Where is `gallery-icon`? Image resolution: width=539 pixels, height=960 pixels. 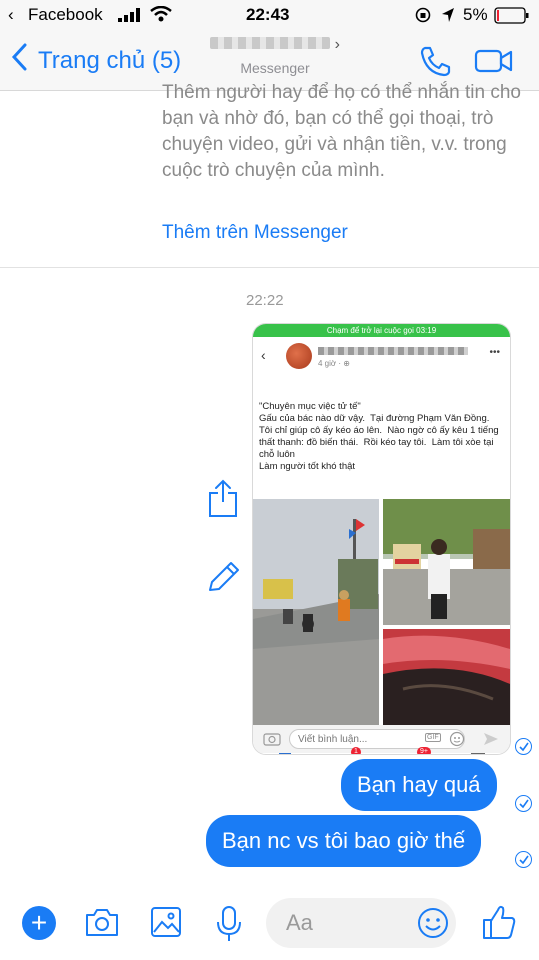
gallery-icon is located at coordinates (166, 924).